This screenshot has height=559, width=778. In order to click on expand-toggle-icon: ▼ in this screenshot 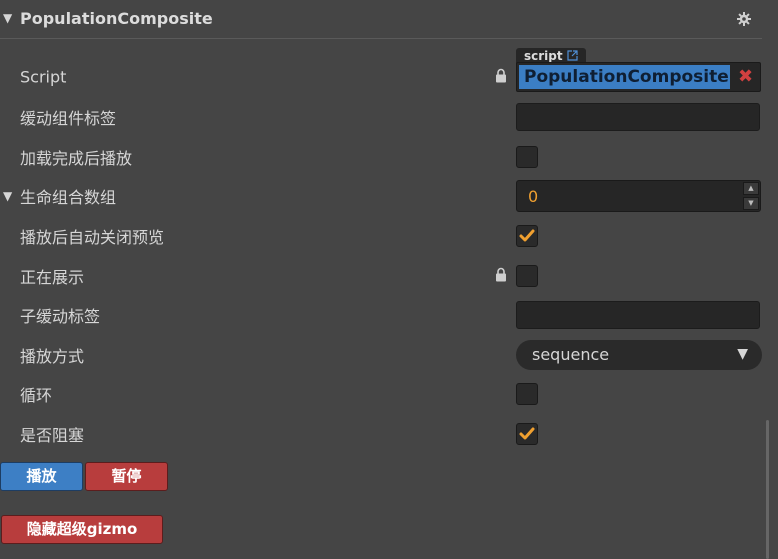, I will do `click(7, 196)`.